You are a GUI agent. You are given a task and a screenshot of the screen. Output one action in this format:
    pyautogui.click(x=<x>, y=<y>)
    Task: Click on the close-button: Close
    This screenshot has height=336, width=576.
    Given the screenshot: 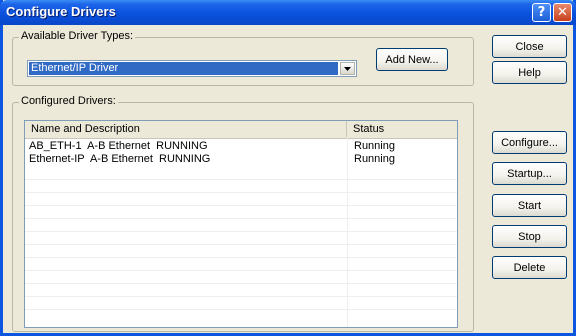 What is the action you would take?
    pyautogui.click(x=529, y=46)
    